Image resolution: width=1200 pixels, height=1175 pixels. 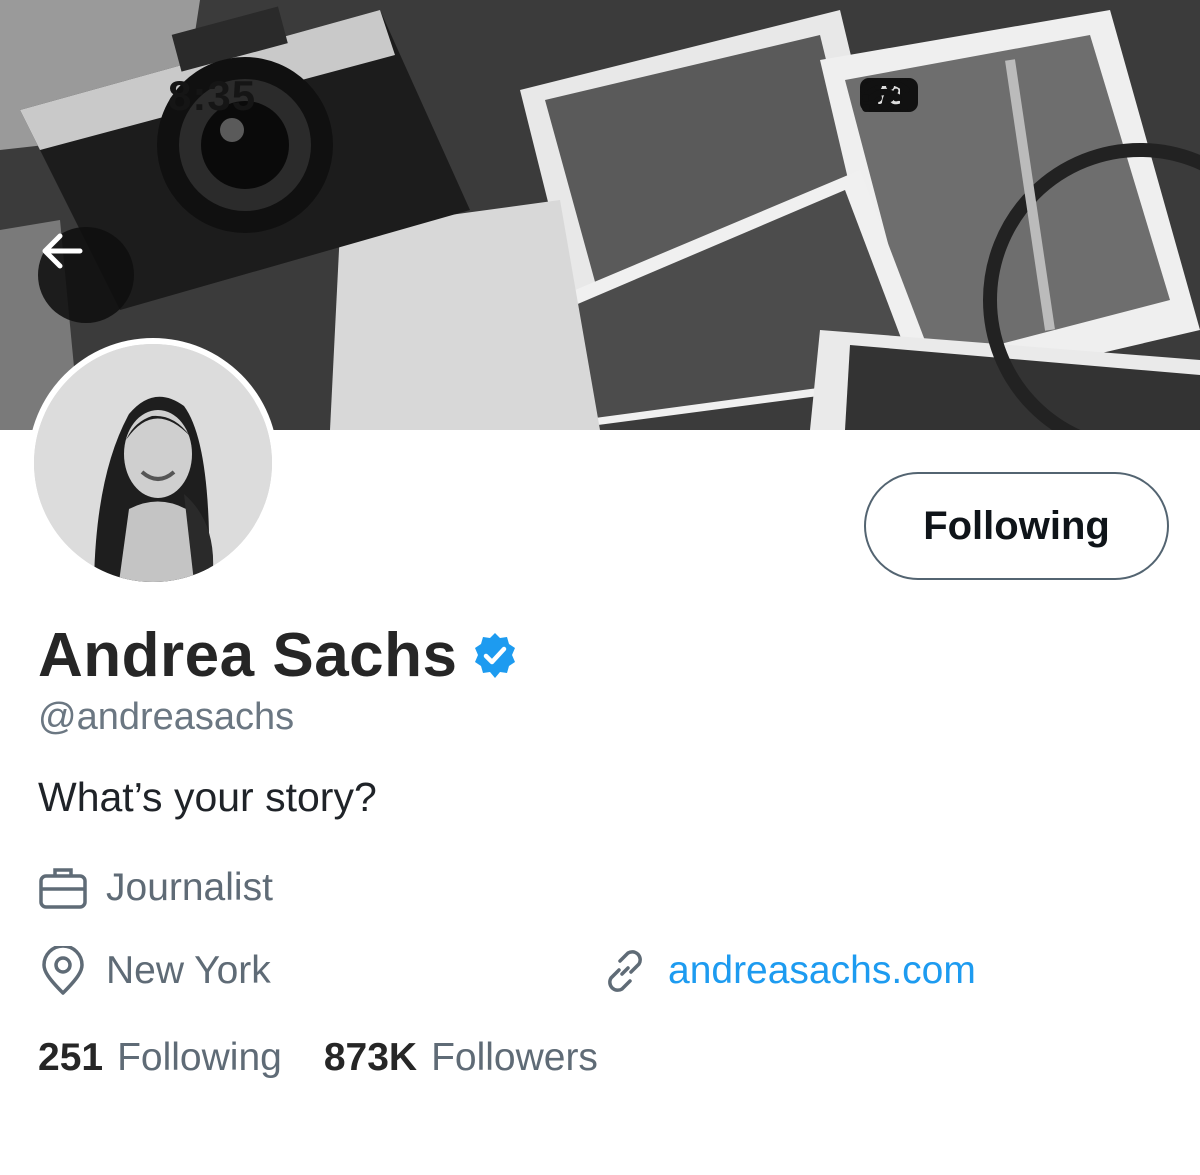 What do you see at coordinates (188, 970) in the screenshot?
I see `location-text: New York` at bounding box center [188, 970].